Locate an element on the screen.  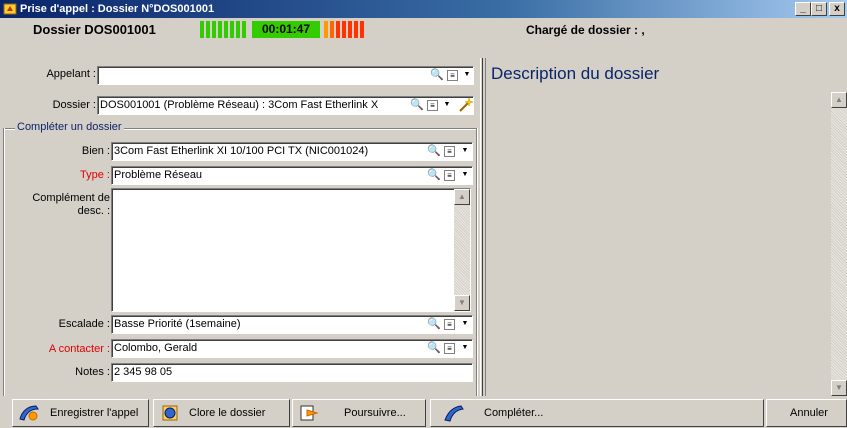
dossier-dropdown-icon: ▼ is located at coordinates (447, 105).